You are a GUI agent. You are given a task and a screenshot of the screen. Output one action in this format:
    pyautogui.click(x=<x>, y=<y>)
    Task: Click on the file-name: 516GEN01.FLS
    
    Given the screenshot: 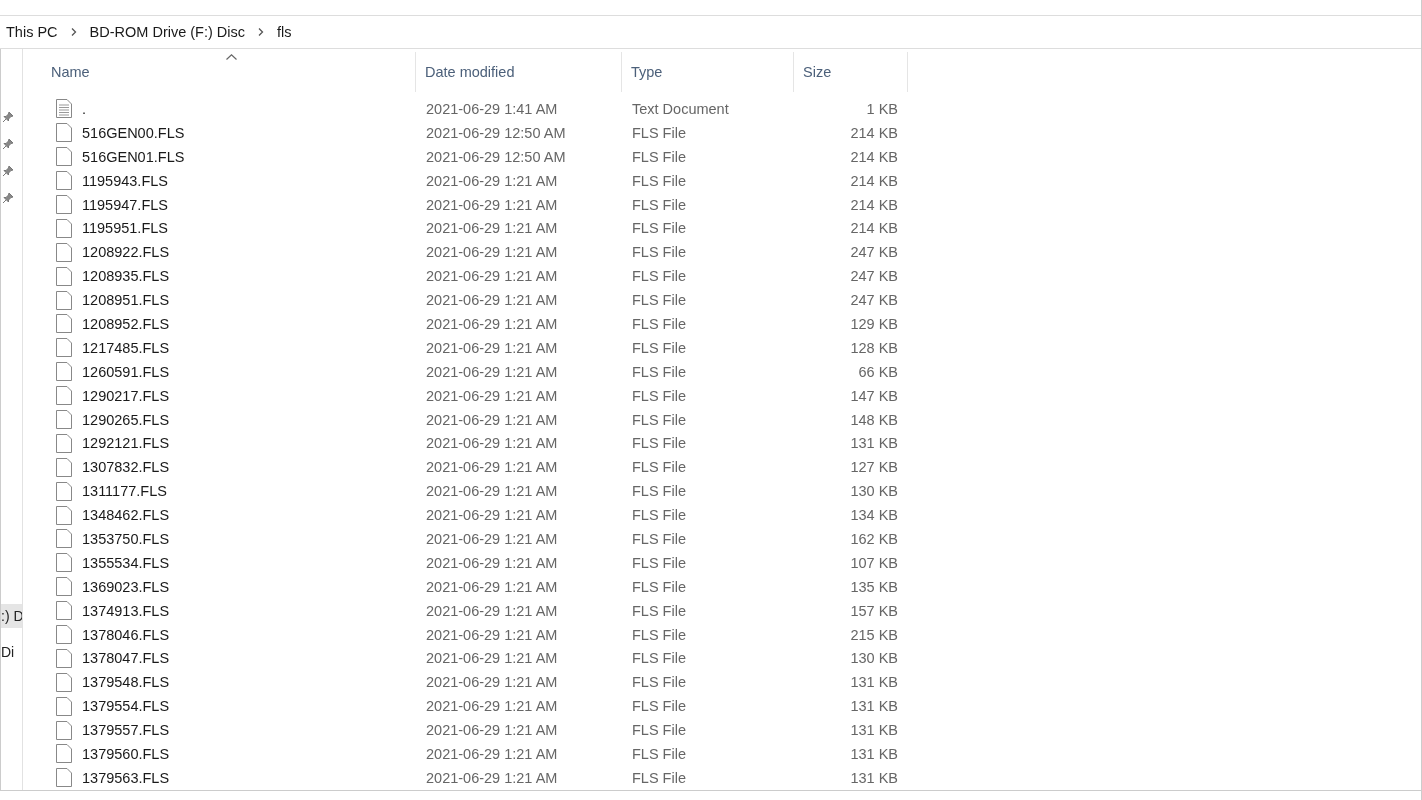 What is the action you would take?
    pyautogui.click(x=133, y=156)
    